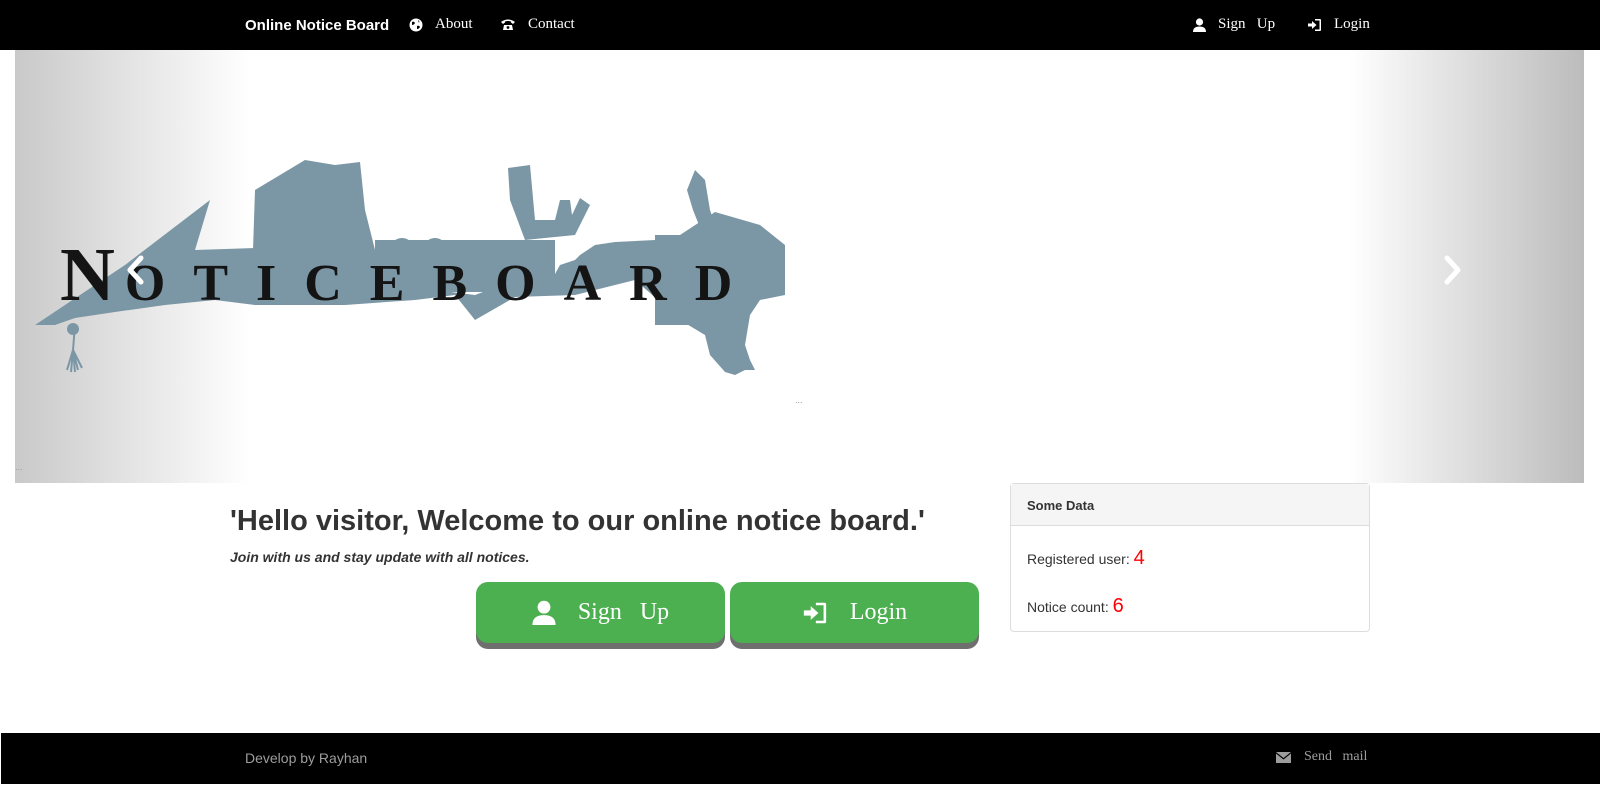  Describe the element at coordinates (416, 24) in the screenshot. I see `globe-icon` at that location.